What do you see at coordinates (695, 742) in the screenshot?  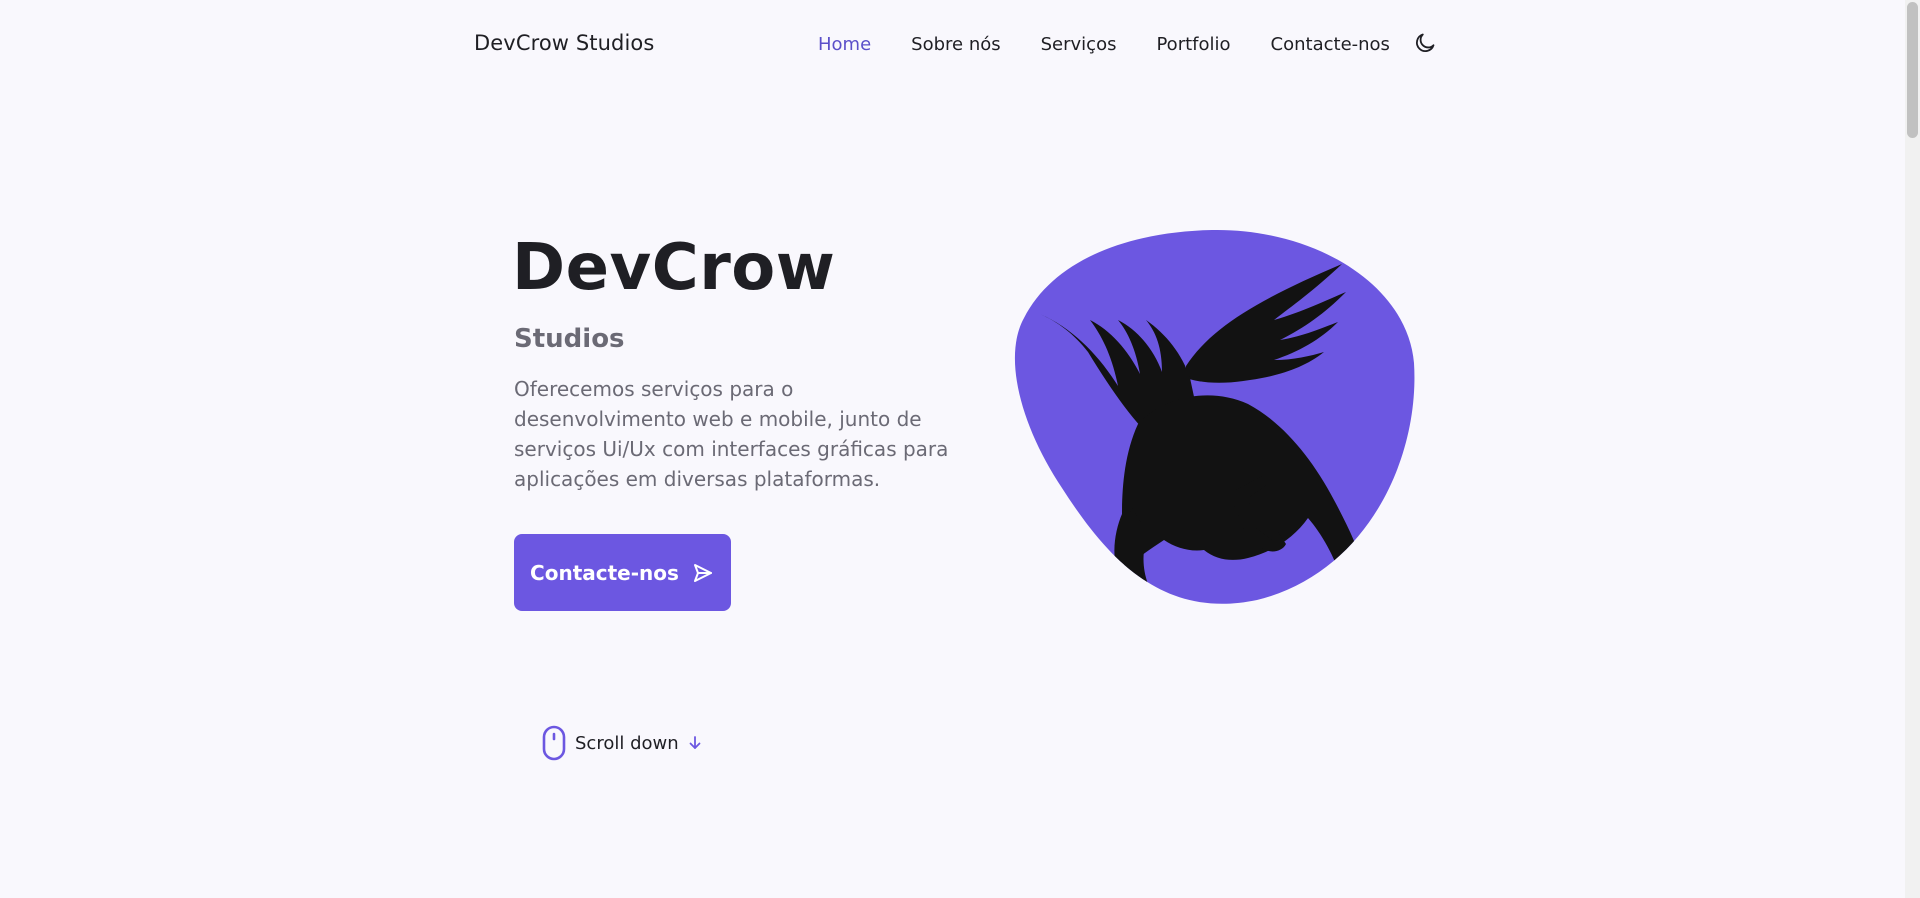 I see `arrow-down-icon` at bounding box center [695, 742].